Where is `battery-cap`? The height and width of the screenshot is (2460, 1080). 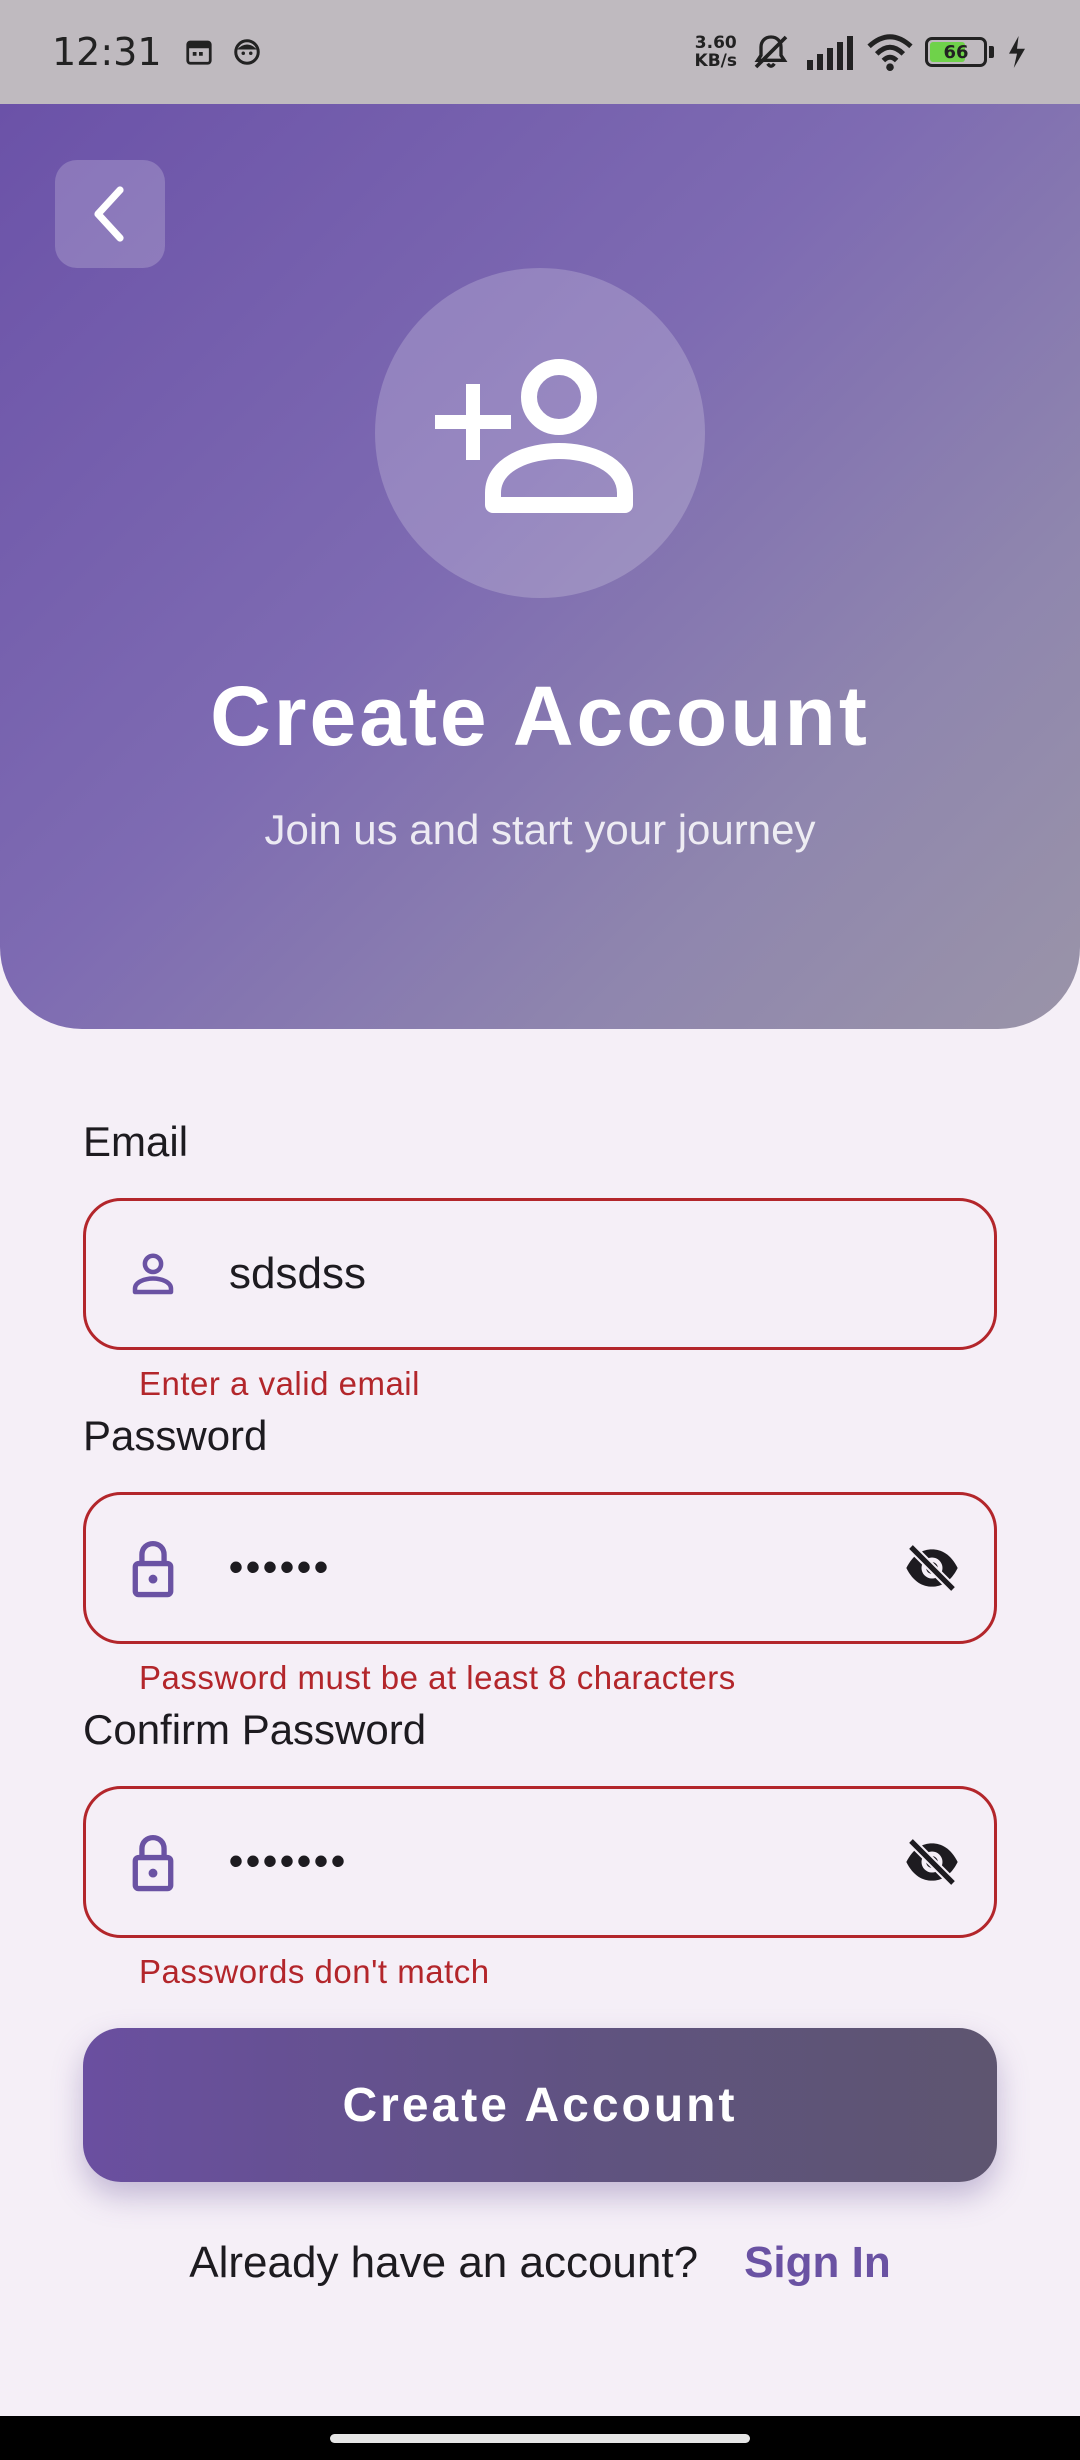 battery-cap is located at coordinates (991, 52).